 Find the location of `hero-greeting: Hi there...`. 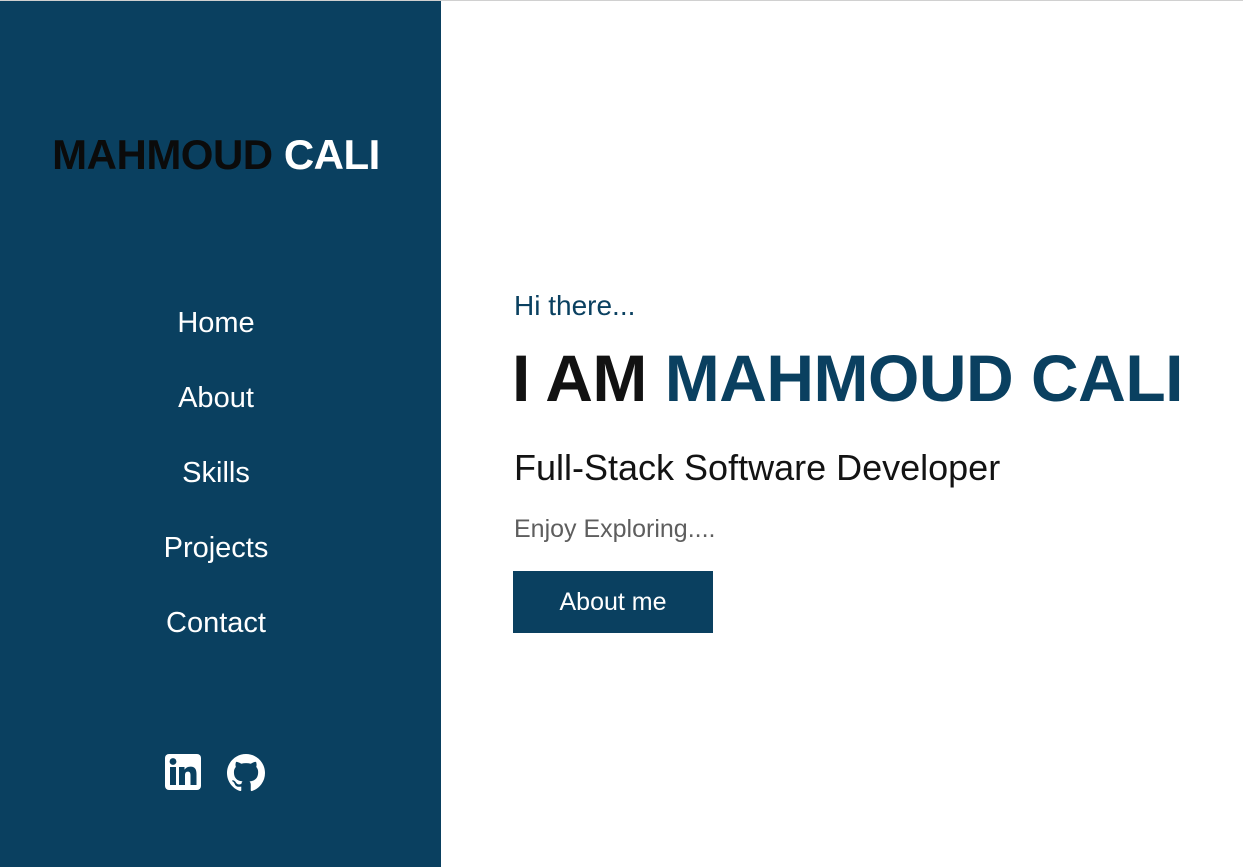

hero-greeting: Hi there... is located at coordinates (575, 305).